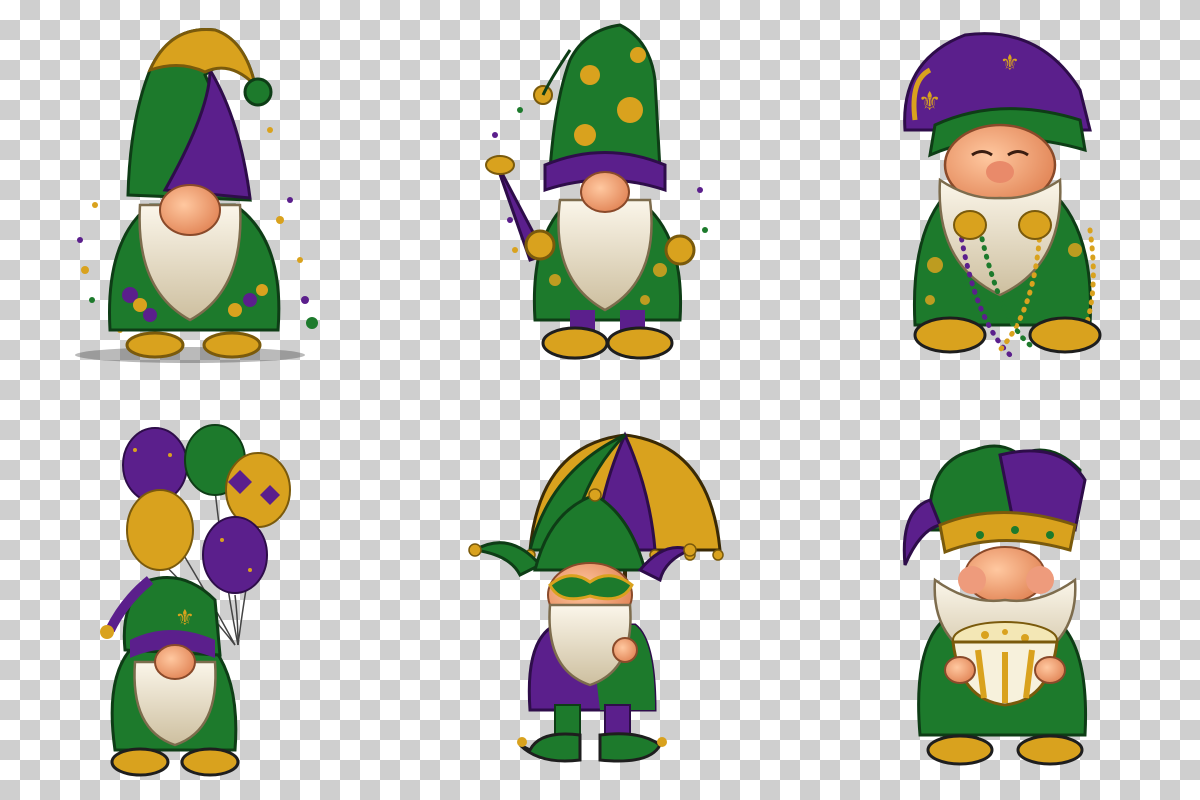 This screenshot has height=800, width=1200. Describe the element at coordinates (1002, 195) in the screenshot. I see `smiling-gnome-with-beads-icon: ⚜ ⚜` at that location.